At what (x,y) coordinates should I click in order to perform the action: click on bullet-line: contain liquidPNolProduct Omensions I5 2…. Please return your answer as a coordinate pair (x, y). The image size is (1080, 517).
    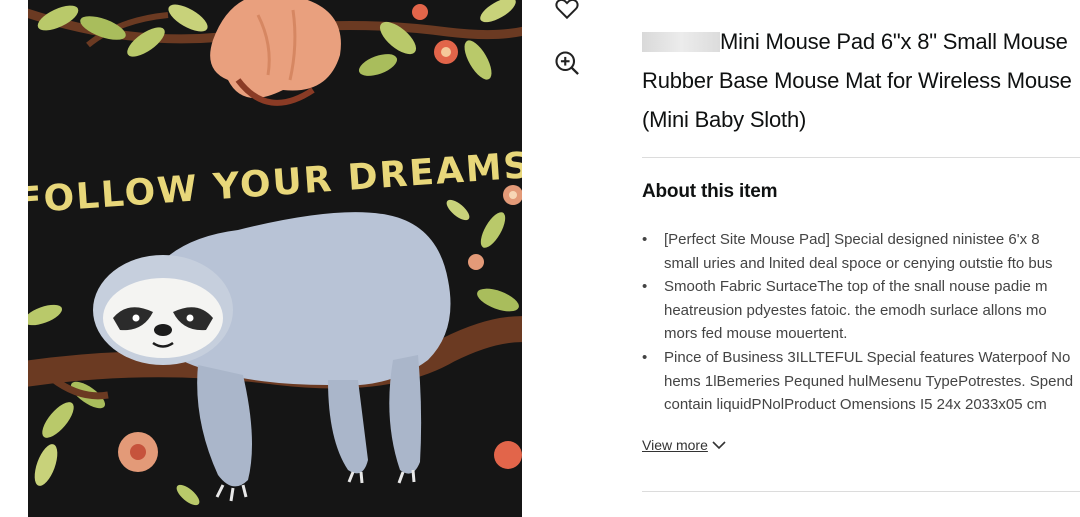
    Looking at the image, I should click on (855, 405).